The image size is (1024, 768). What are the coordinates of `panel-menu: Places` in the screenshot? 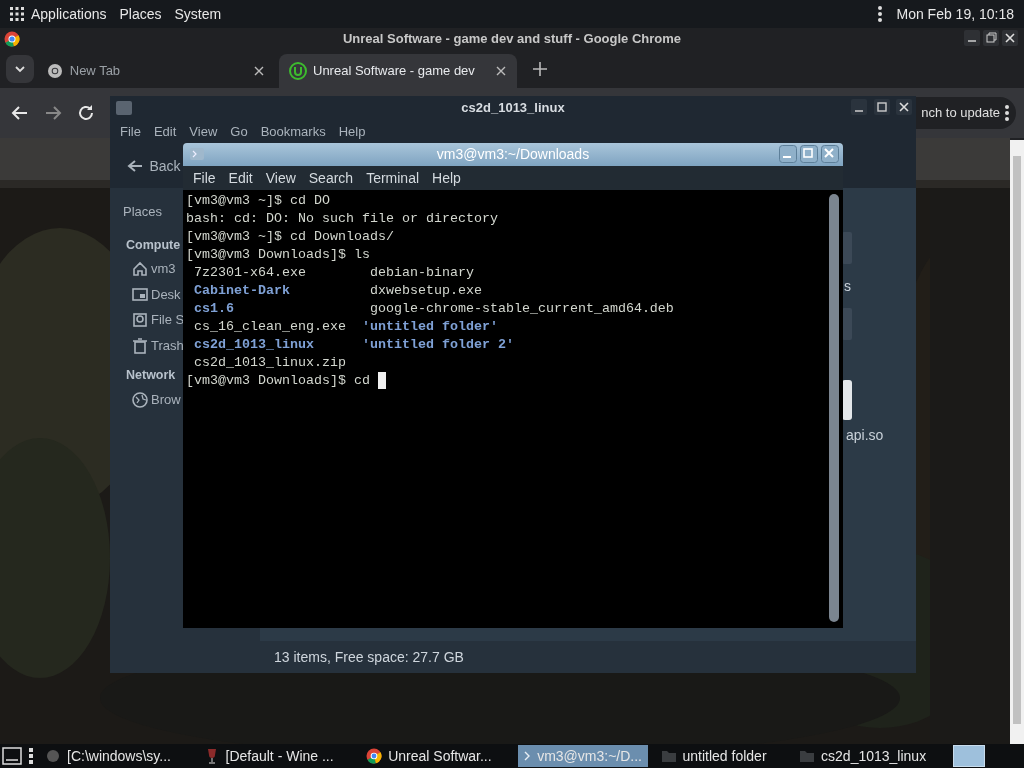 It's located at (140, 14).